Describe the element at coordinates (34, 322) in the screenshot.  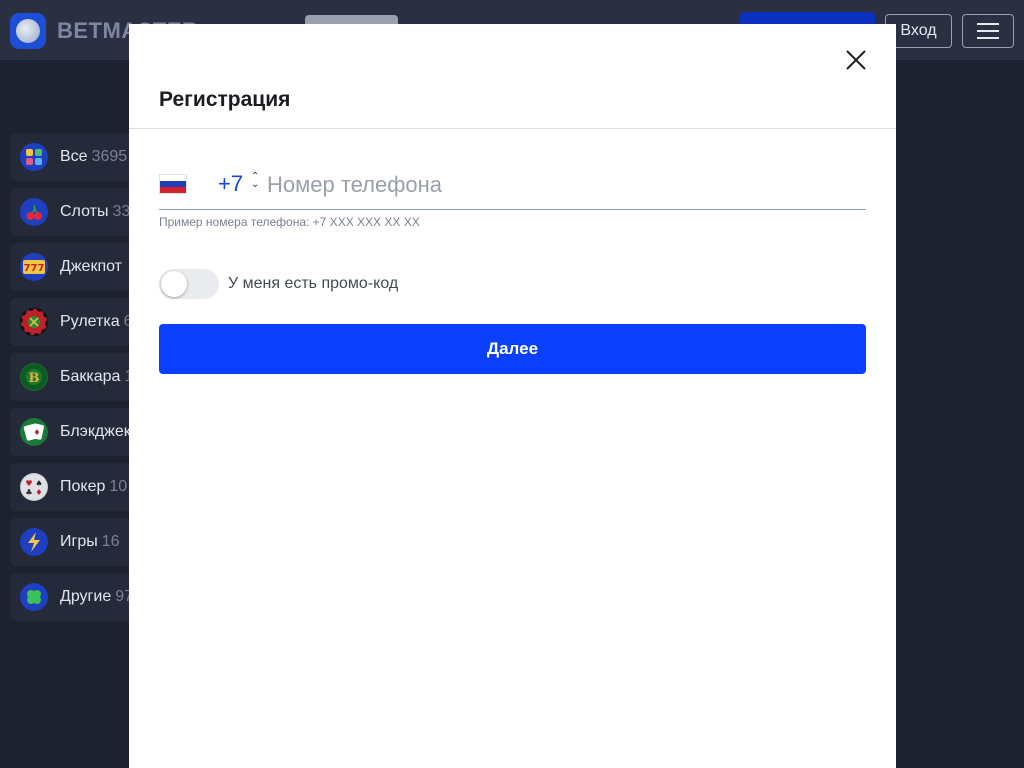
I see `roulette-icon` at that location.